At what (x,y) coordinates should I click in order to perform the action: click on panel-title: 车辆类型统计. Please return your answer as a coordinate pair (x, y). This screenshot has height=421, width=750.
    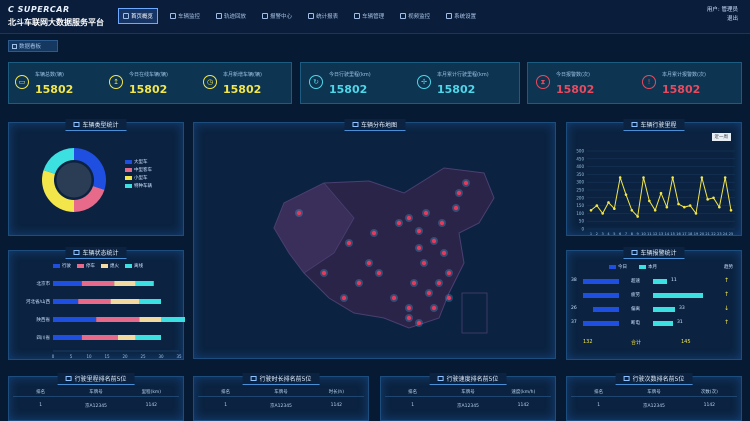
    Looking at the image, I should click on (96, 125).